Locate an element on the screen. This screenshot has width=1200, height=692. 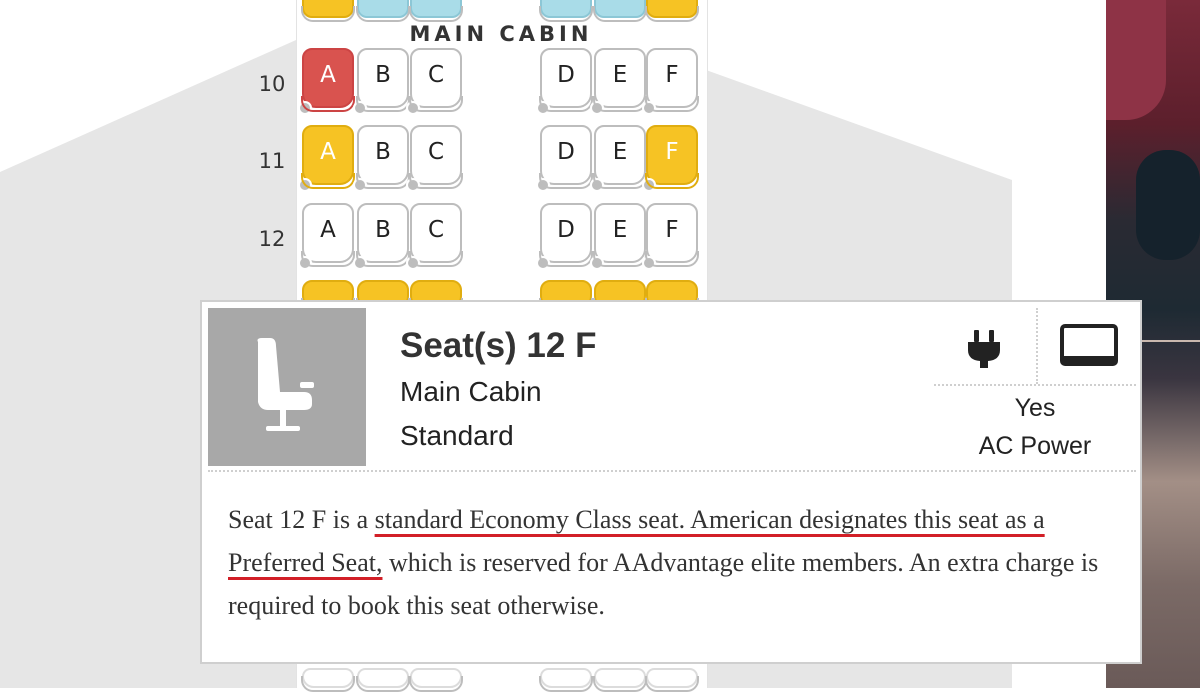
seat-10E: E is located at coordinates (618, 81).